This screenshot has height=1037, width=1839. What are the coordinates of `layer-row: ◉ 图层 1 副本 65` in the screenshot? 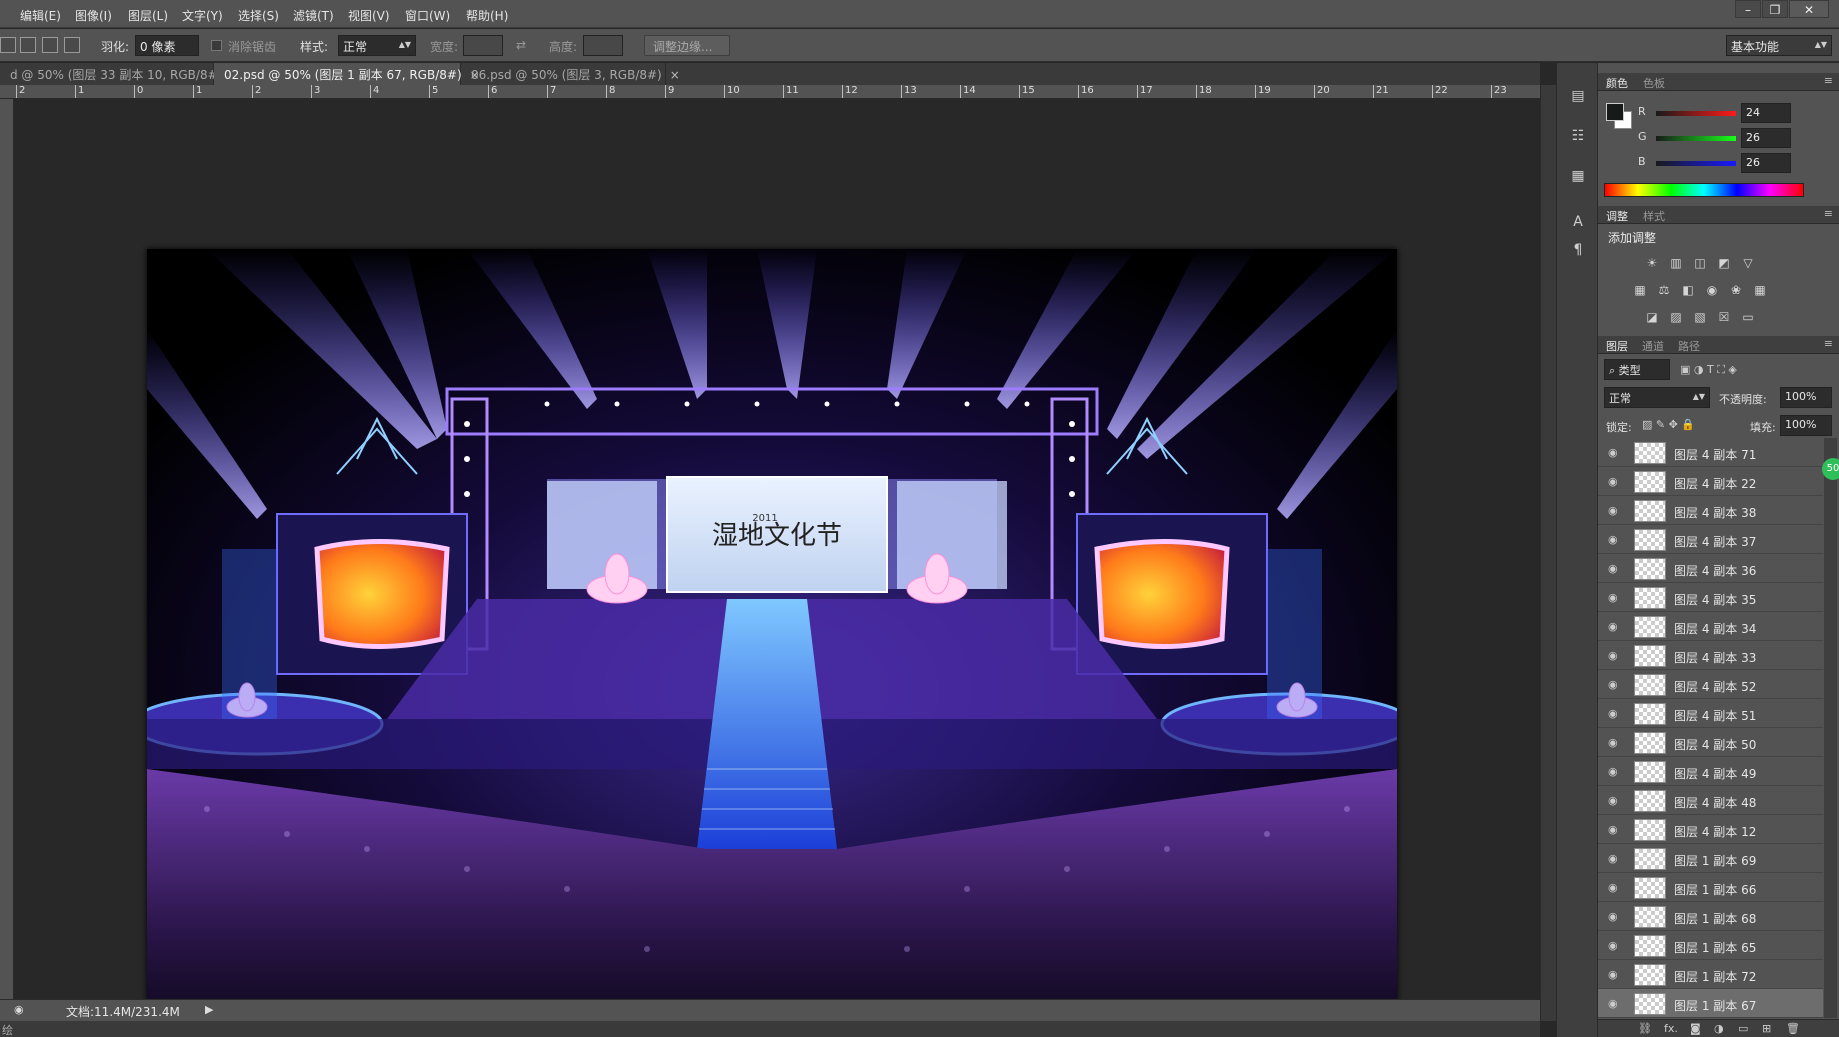 It's located at (1710, 945).